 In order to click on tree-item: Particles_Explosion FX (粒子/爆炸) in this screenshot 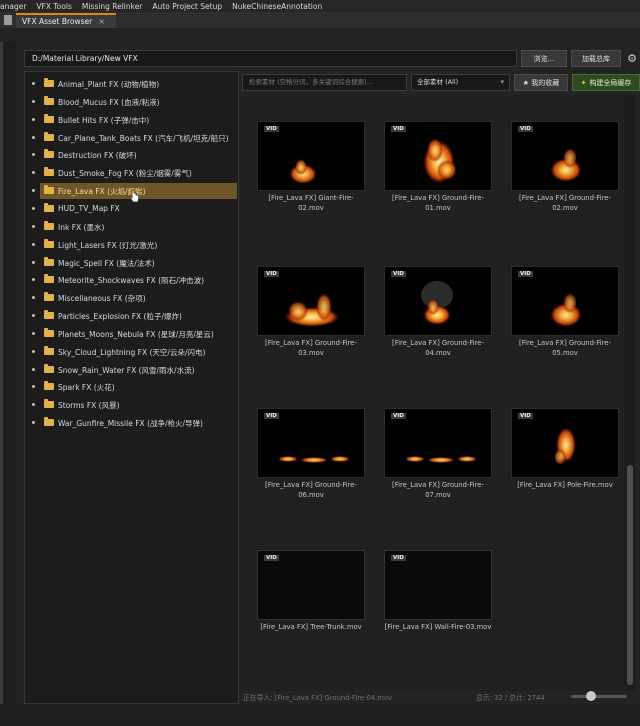, I will do `click(131, 316)`.